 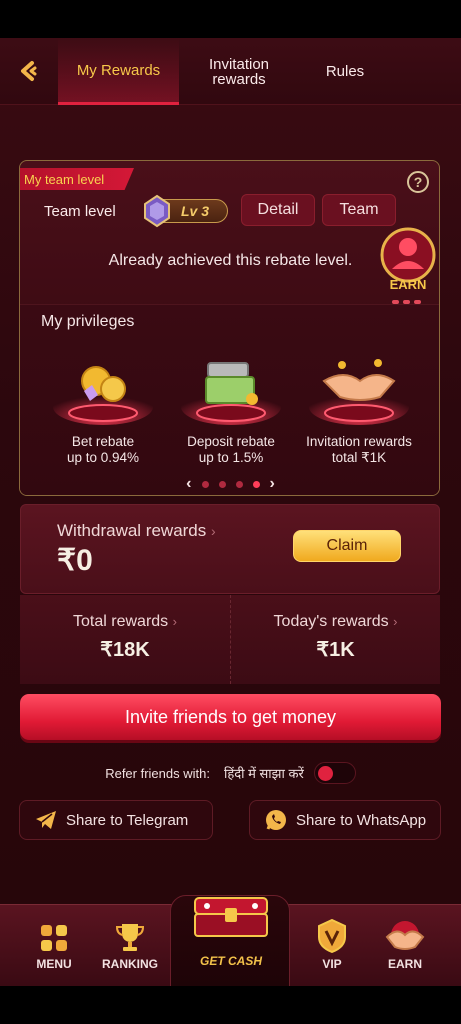 I want to click on privilege-deposit-rebate: Deposit rebate up to 1.5%, so click(x=231, y=406).